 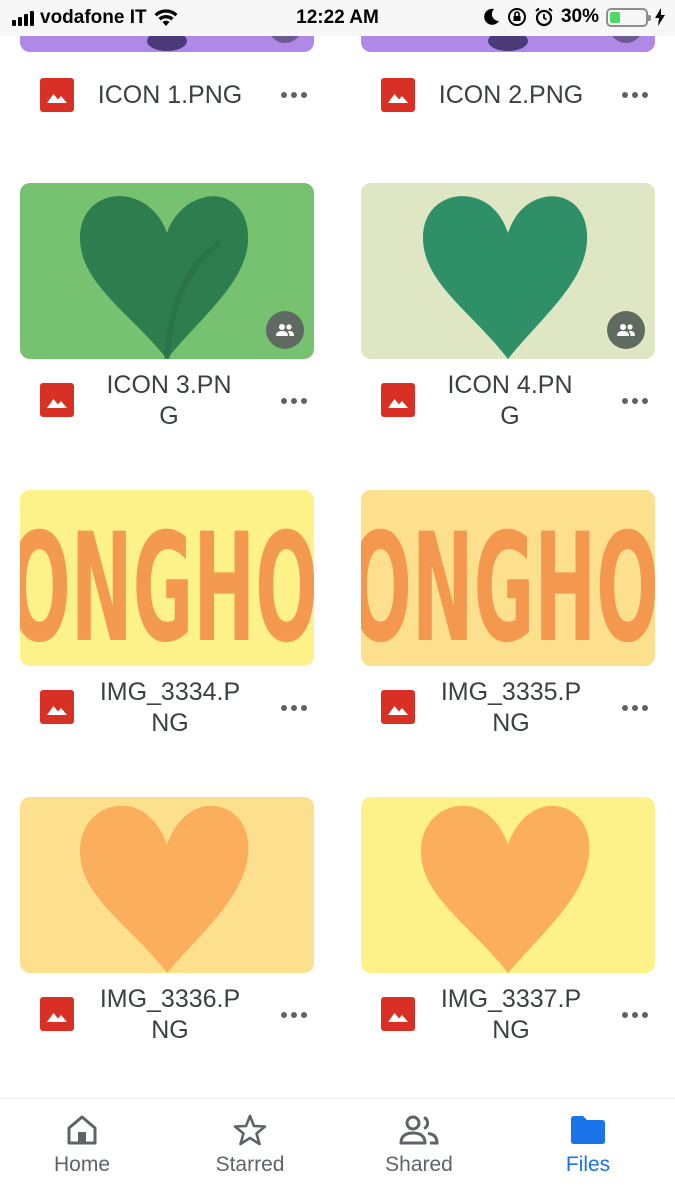 I want to click on battery-level, so click(x=615, y=17).